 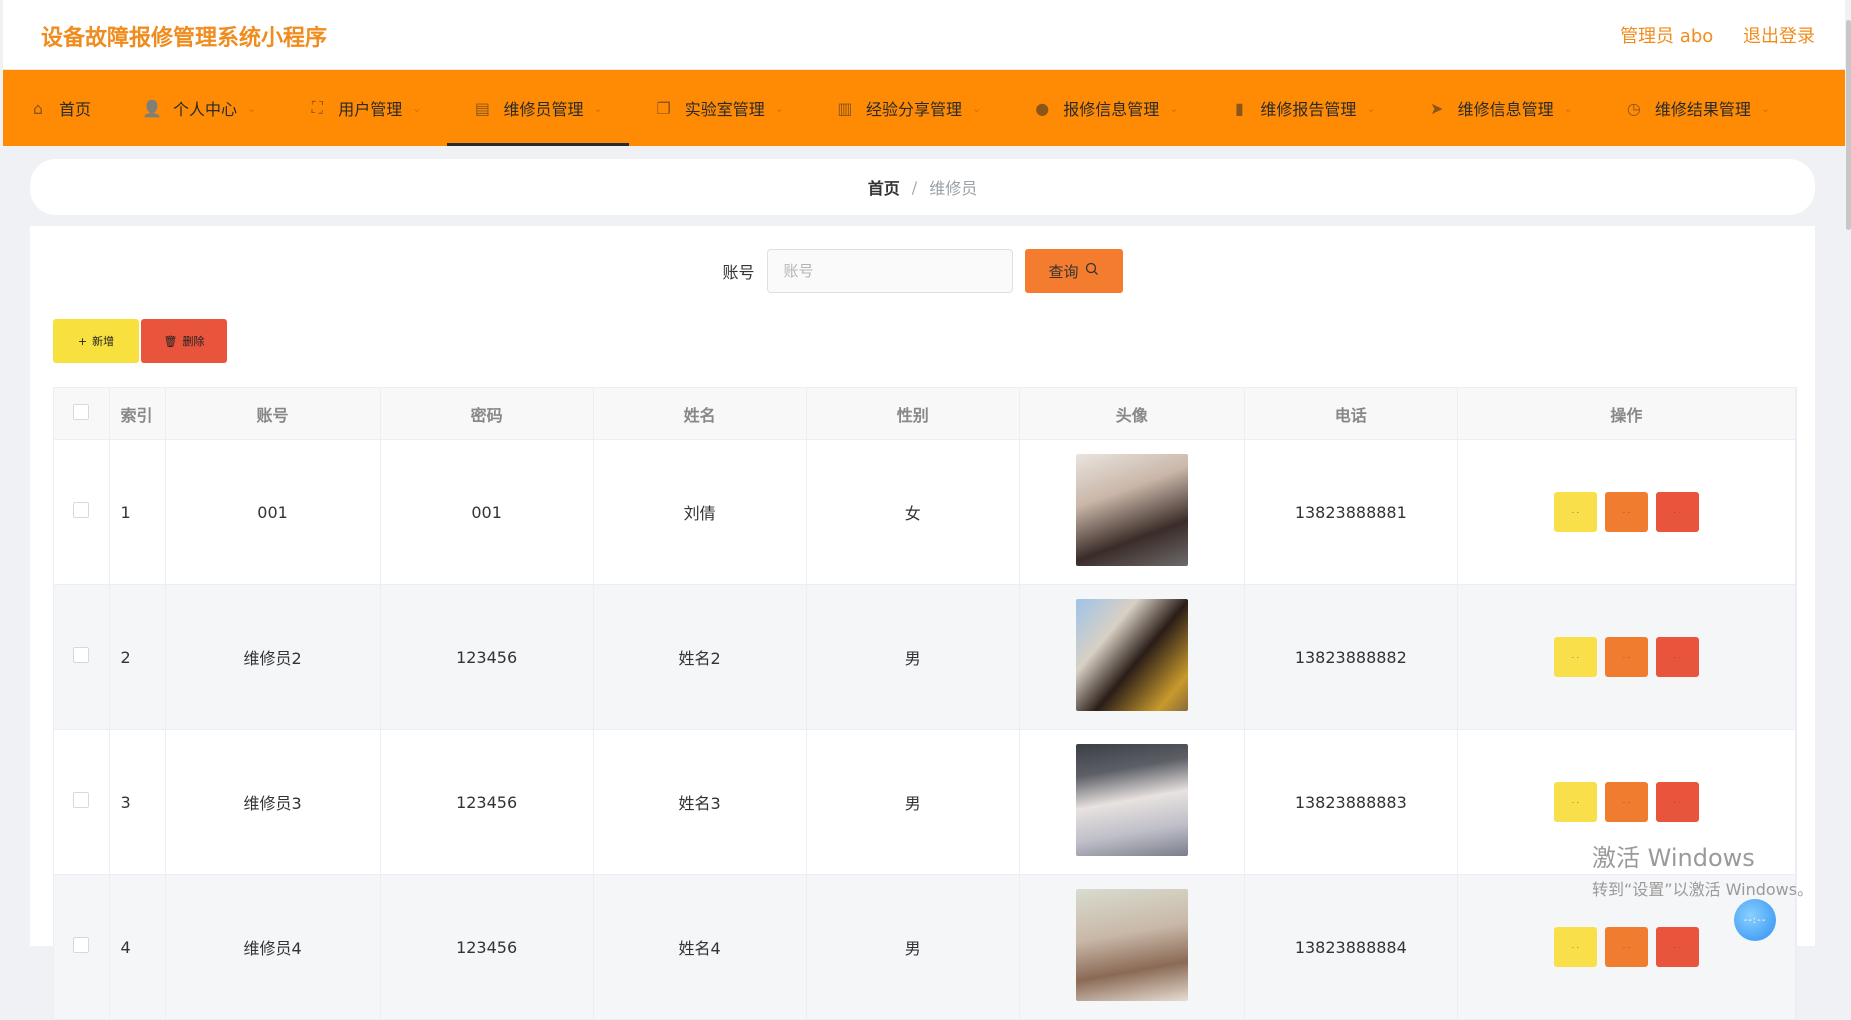 I want to click on send-icon: ➤, so click(x=1436, y=108).